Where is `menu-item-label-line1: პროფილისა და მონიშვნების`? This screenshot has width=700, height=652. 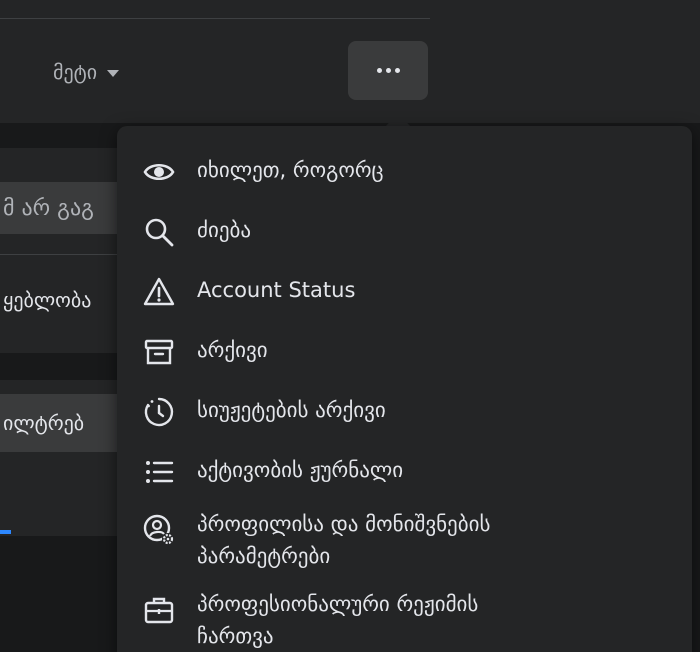
menu-item-label-line1: პროფილისა და მონიშვნების is located at coordinates (344, 524).